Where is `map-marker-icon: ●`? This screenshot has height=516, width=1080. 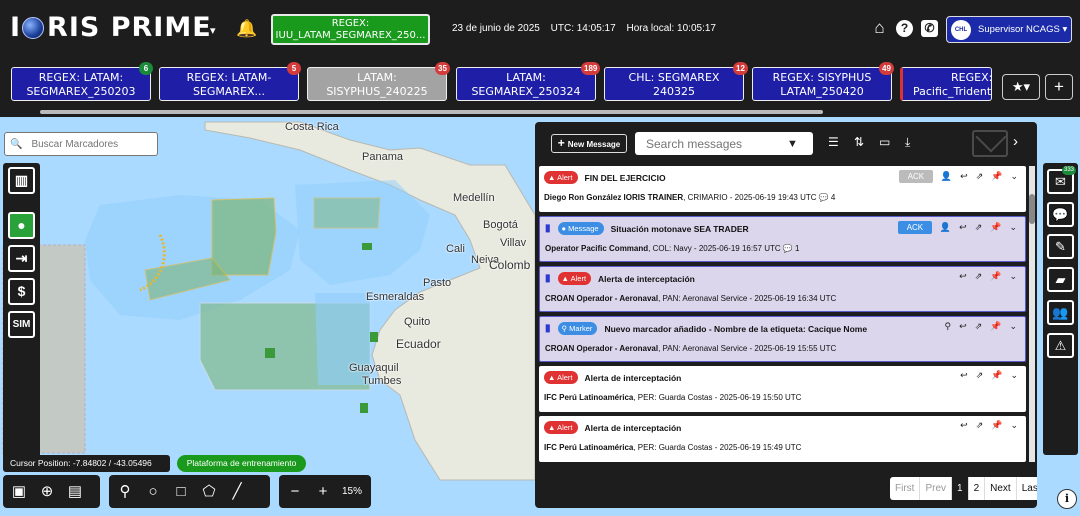
map-marker-icon: ● is located at coordinates (21, 225).